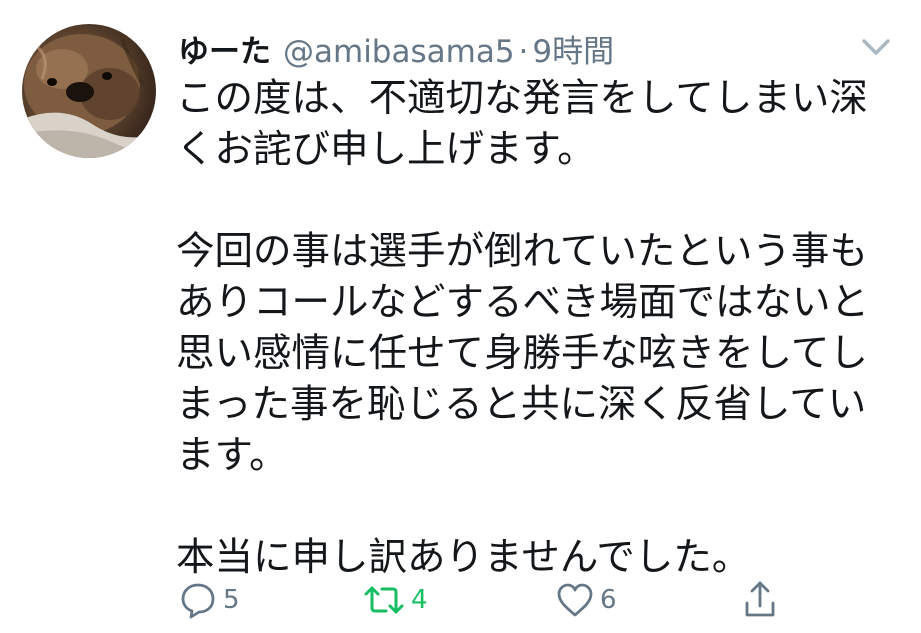  I want to click on text-line: この度は、不適切な発言をしてしまい深, so click(522, 98).